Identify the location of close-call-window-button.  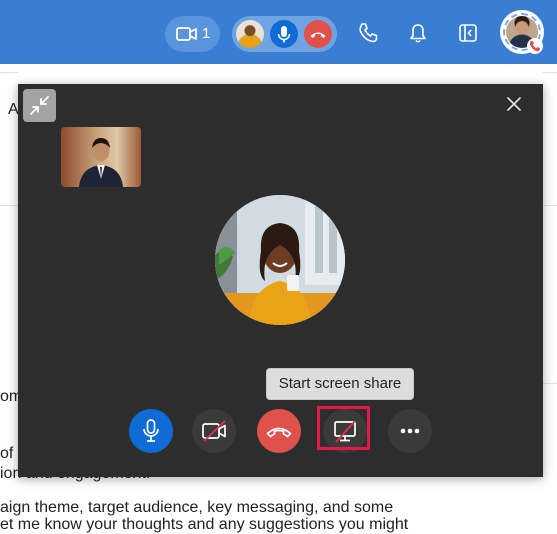
(514, 104).